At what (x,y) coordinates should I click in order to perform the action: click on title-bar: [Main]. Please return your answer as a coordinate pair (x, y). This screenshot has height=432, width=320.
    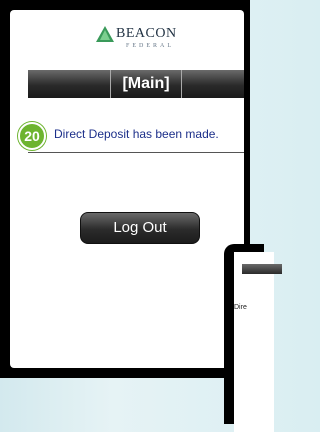
    Looking at the image, I should click on (136, 84).